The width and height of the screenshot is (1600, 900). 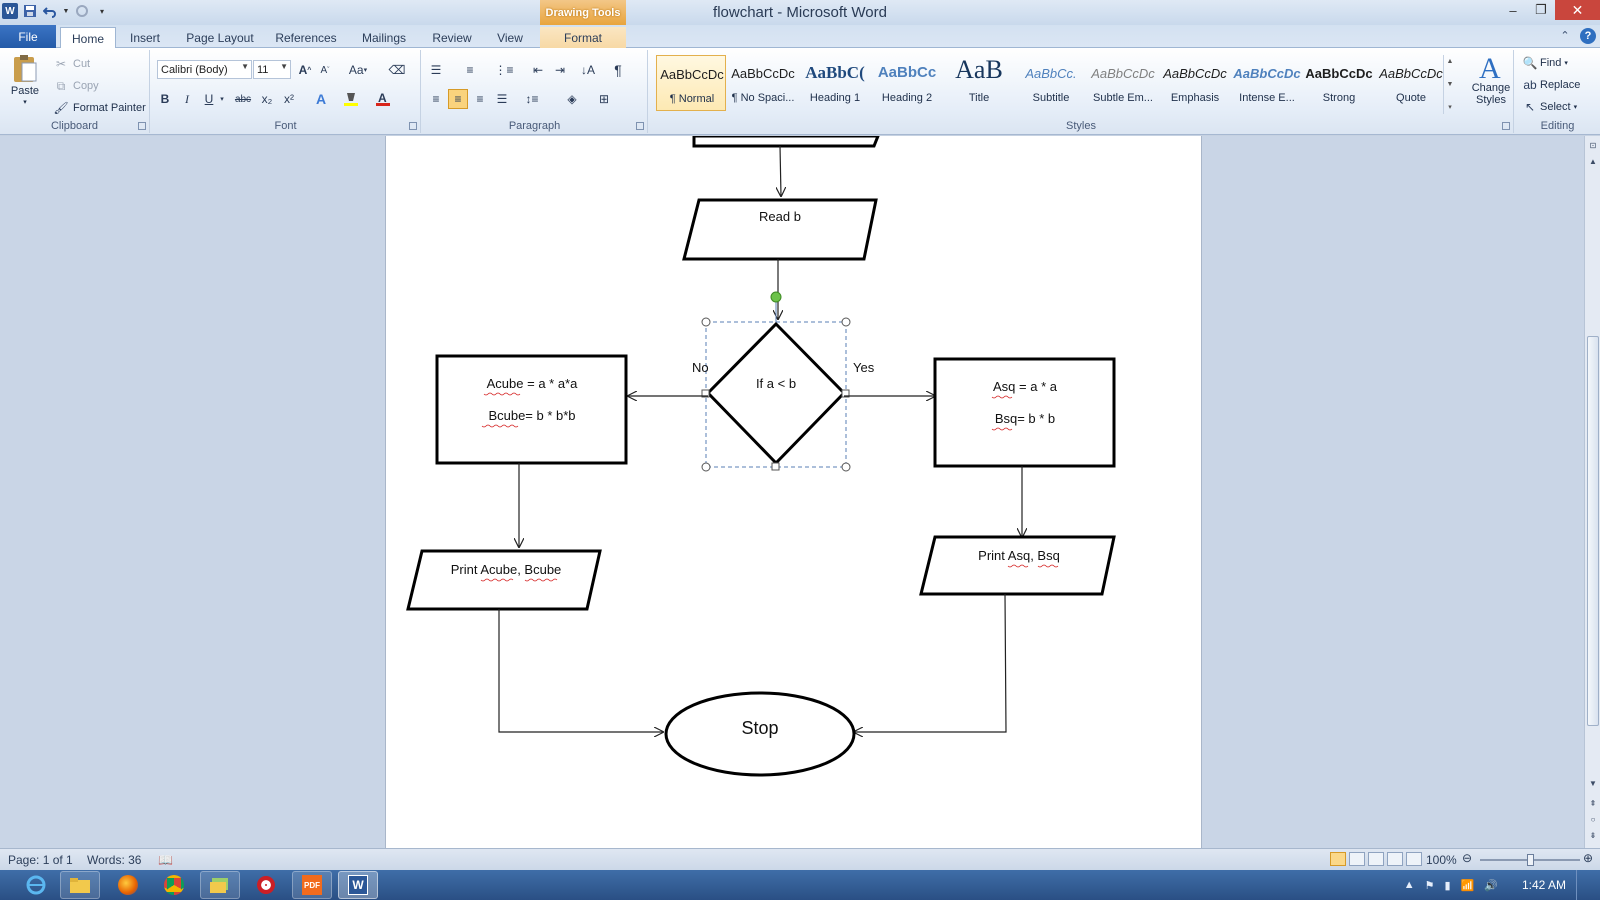 I want to click on replace-button: ab Replace, so click(x=1551, y=85).